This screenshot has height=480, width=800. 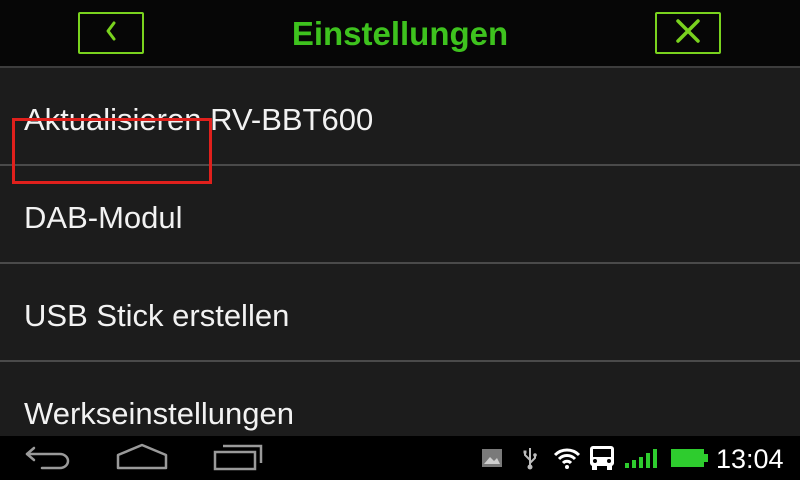 I want to click on back-icon, so click(x=49, y=458).